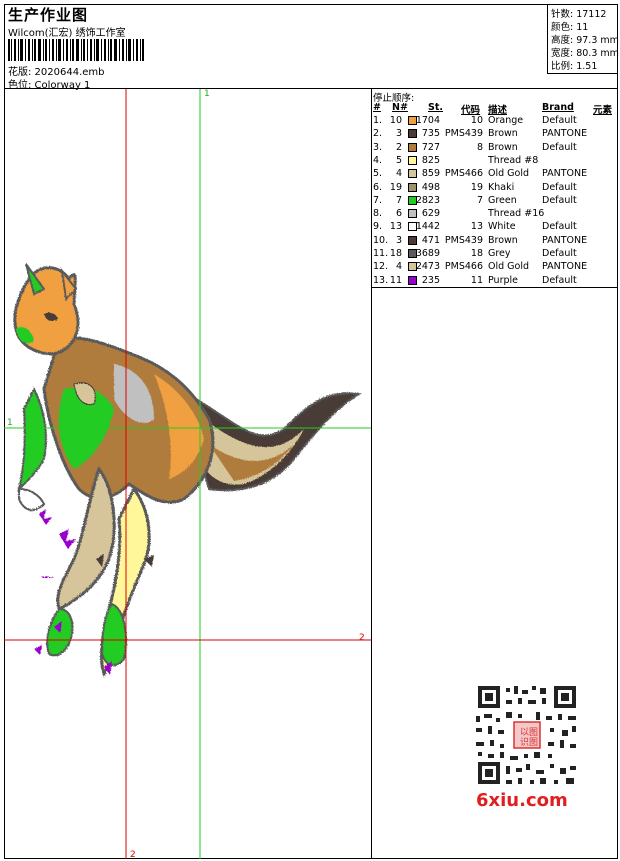 This screenshot has height=861, width=620. I want to click on row-code: PMS466, so click(463, 267).